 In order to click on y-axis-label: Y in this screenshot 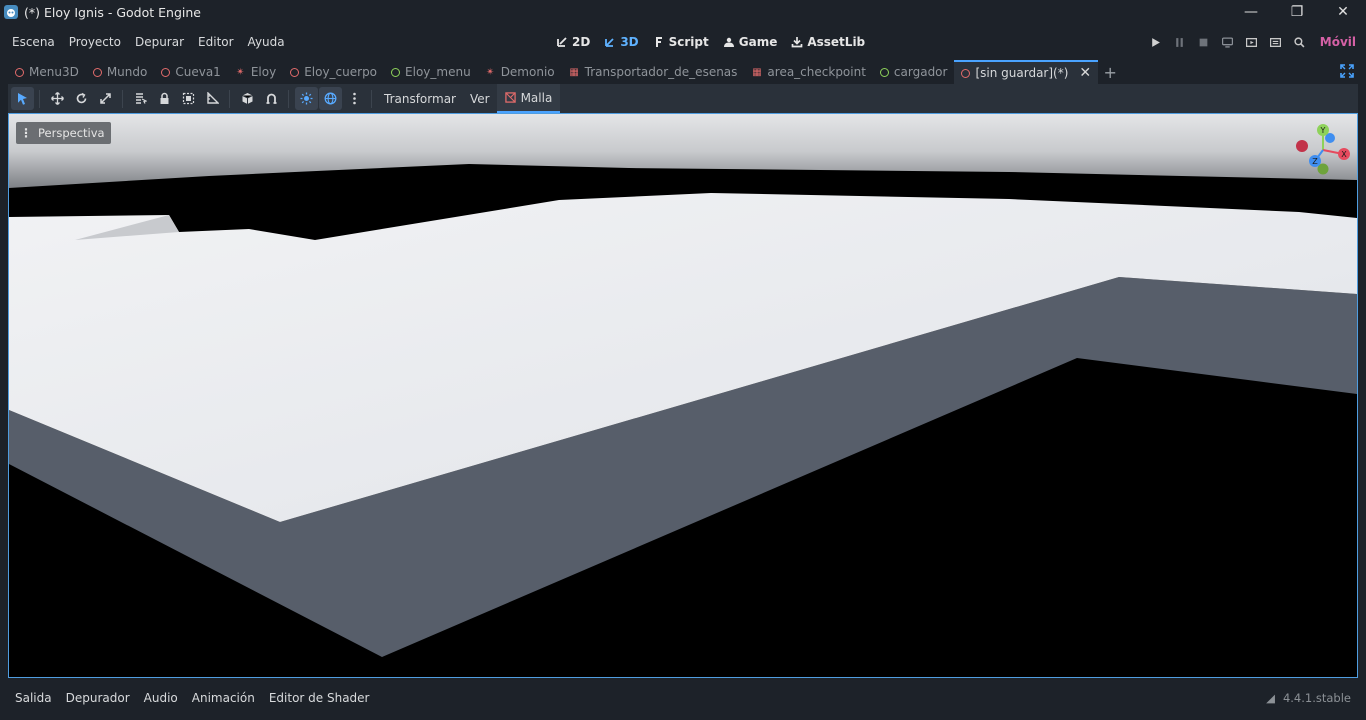, I will do `click(1323, 130)`.